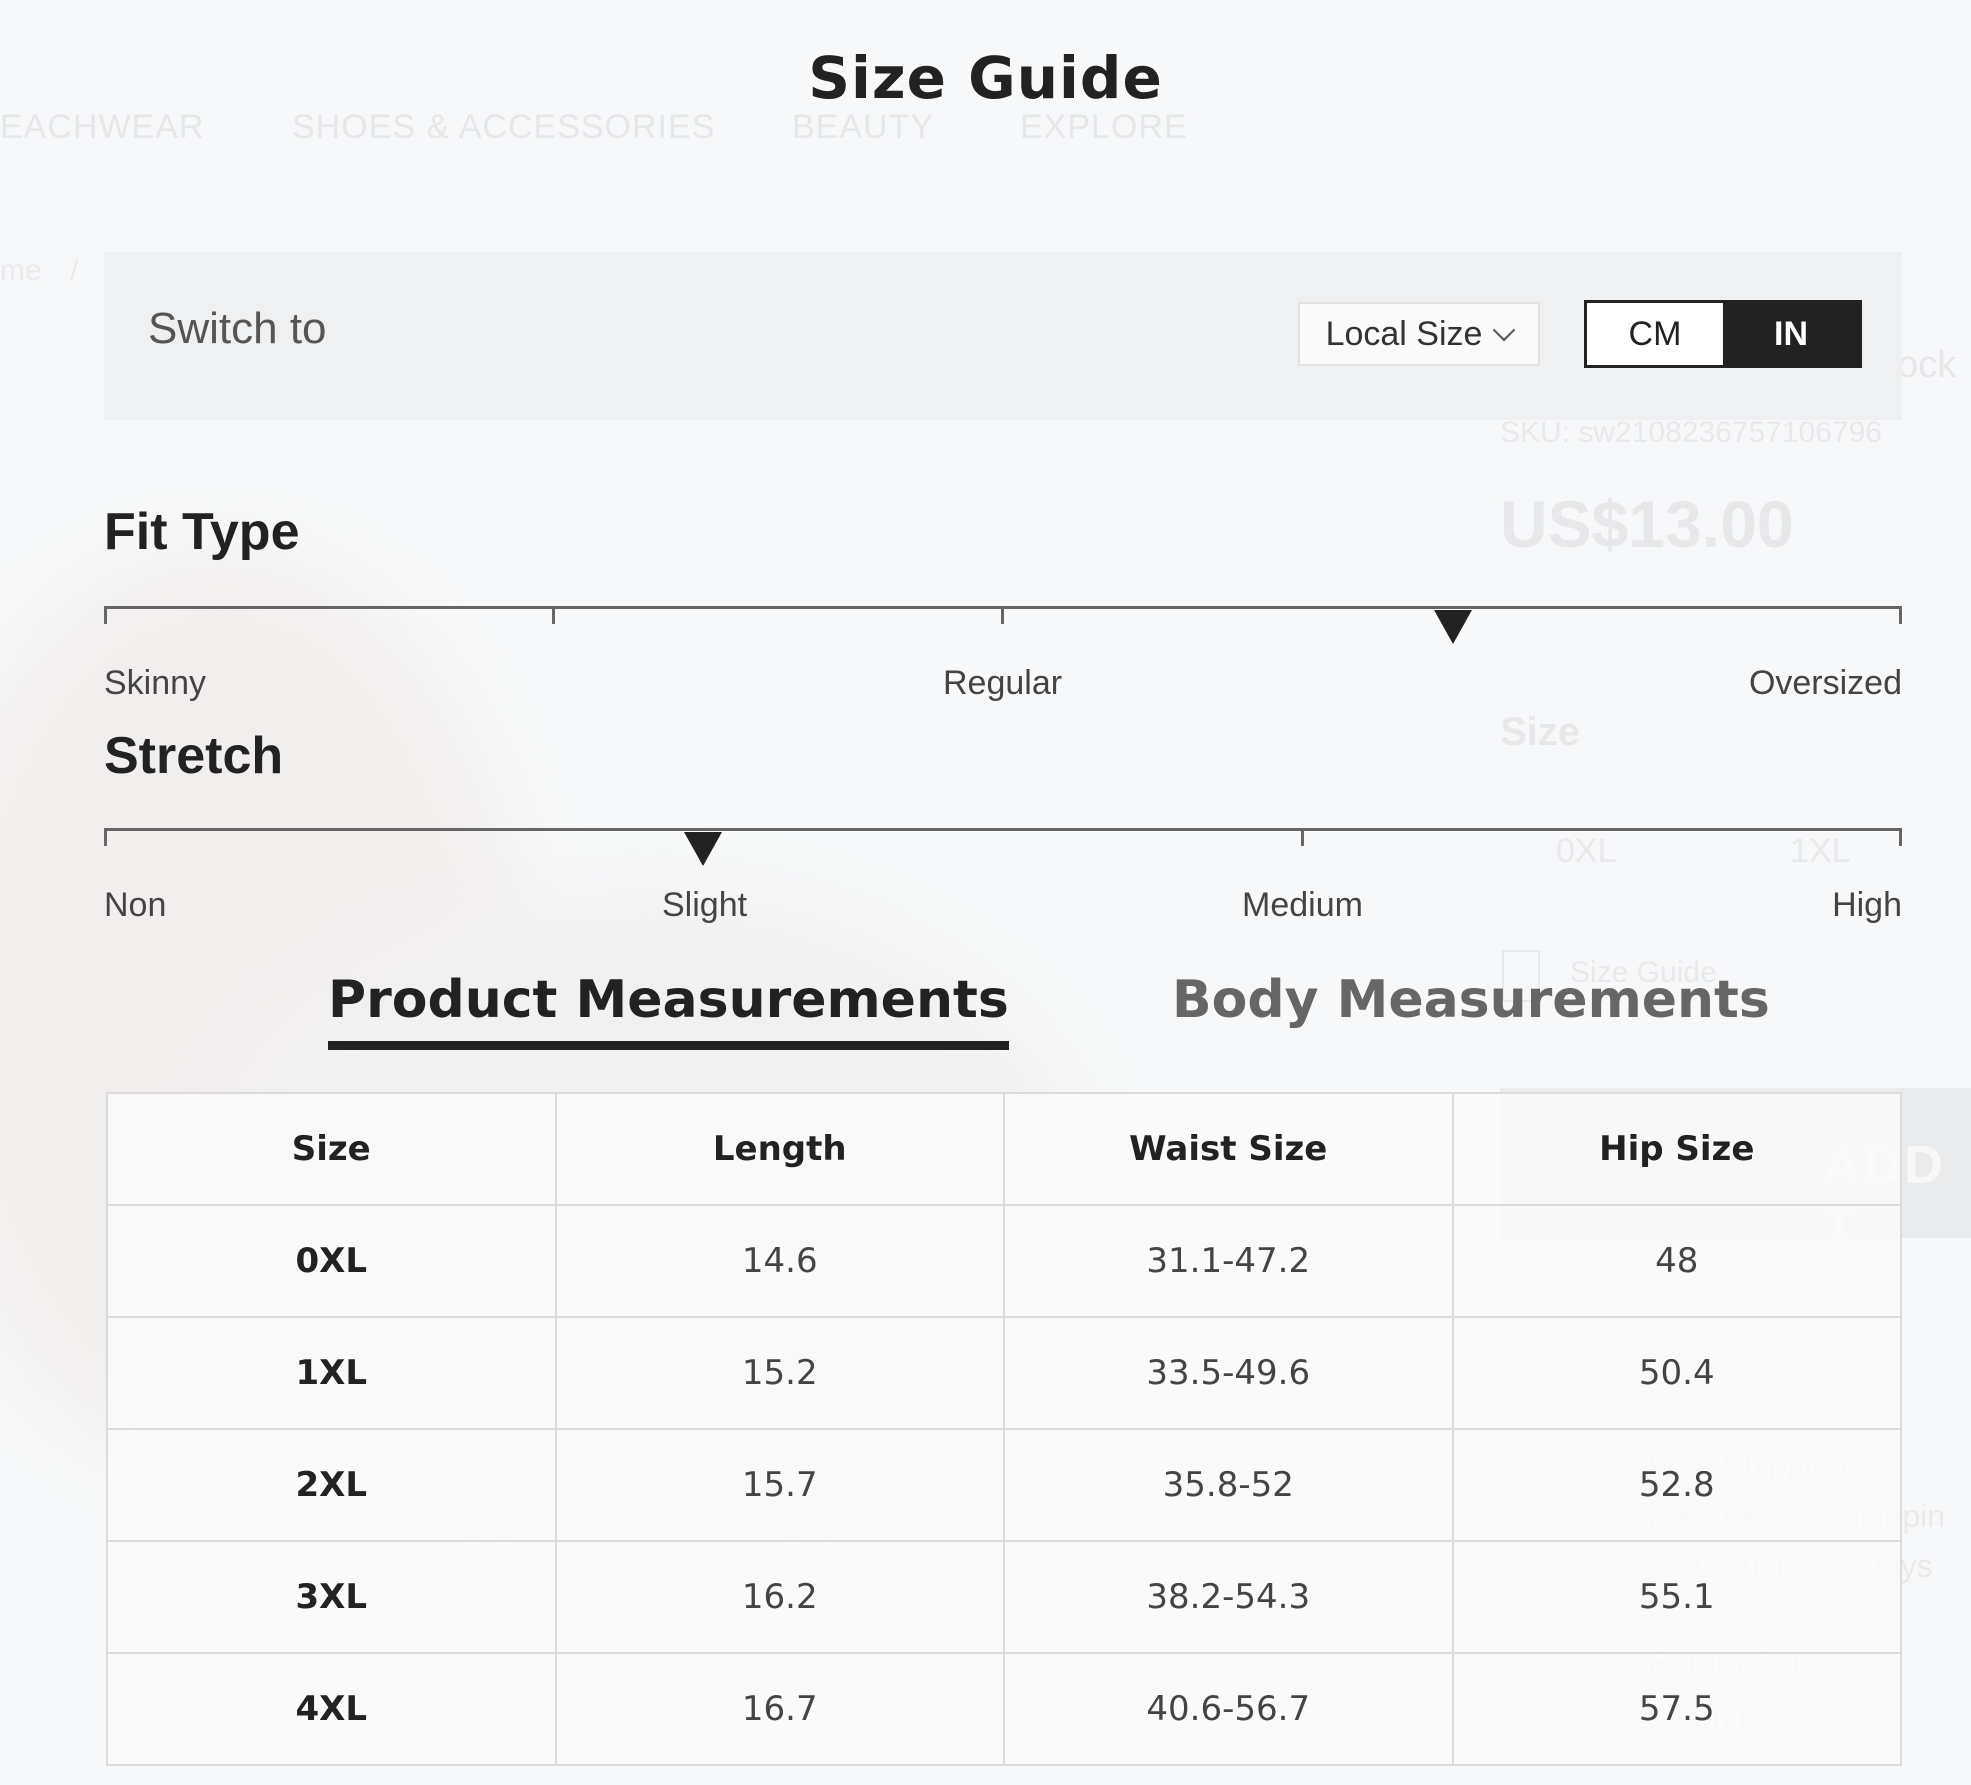 Image resolution: width=1971 pixels, height=1785 pixels. Describe the element at coordinates (1676, 1261) in the screenshot. I see `hip-cell: 48` at that location.